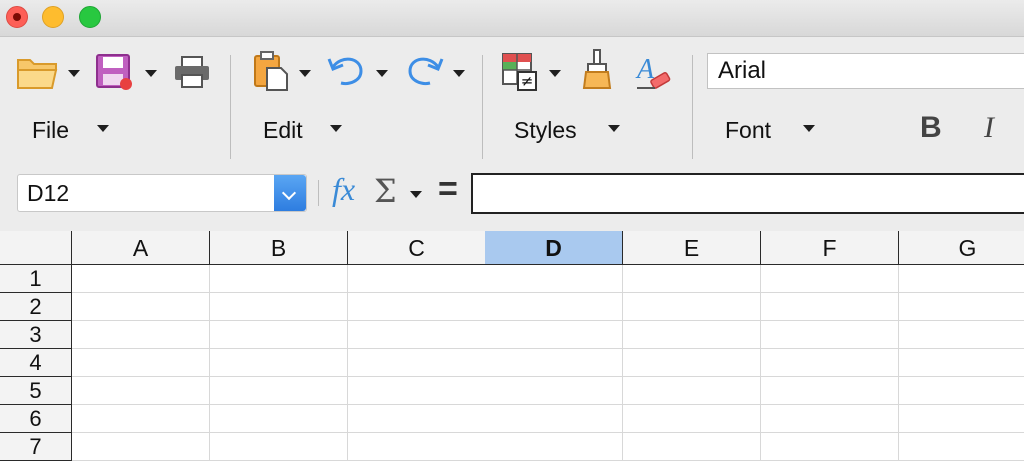 Image resolution: width=1024 pixels, height=461 pixels. What do you see at coordinates (448, 189) in the screenshot?
I see `formula-button: =` at bounding box center [448, 189].